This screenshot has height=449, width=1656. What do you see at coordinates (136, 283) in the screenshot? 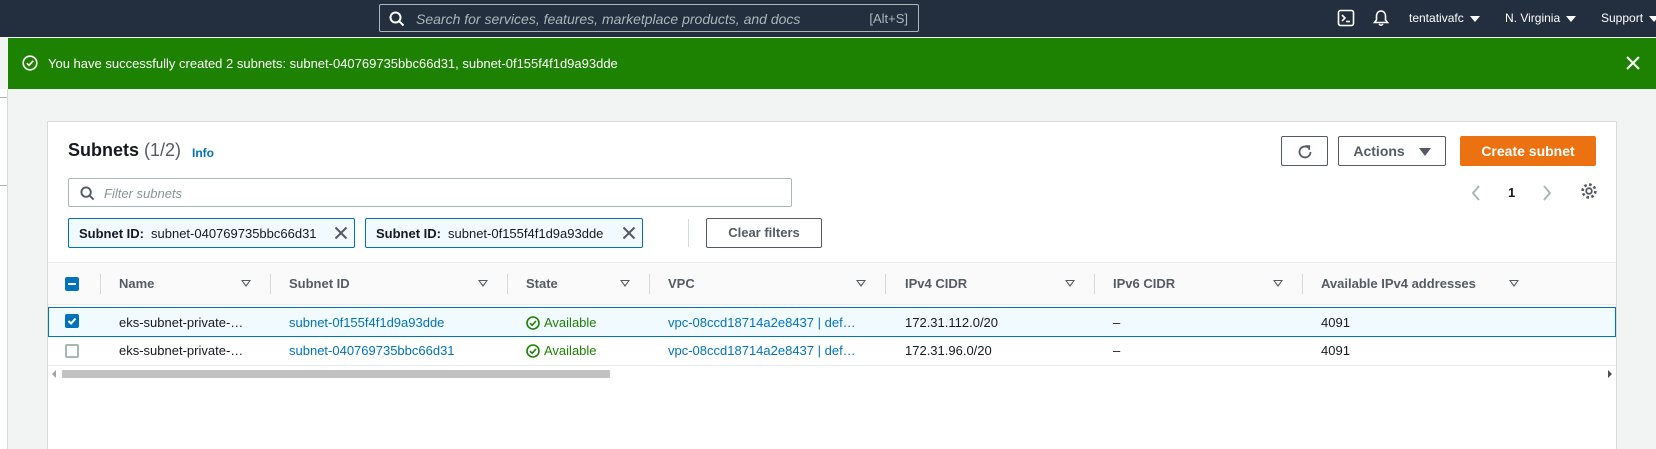
I see `column-header-name: Name` at bounding box center [136, 283].